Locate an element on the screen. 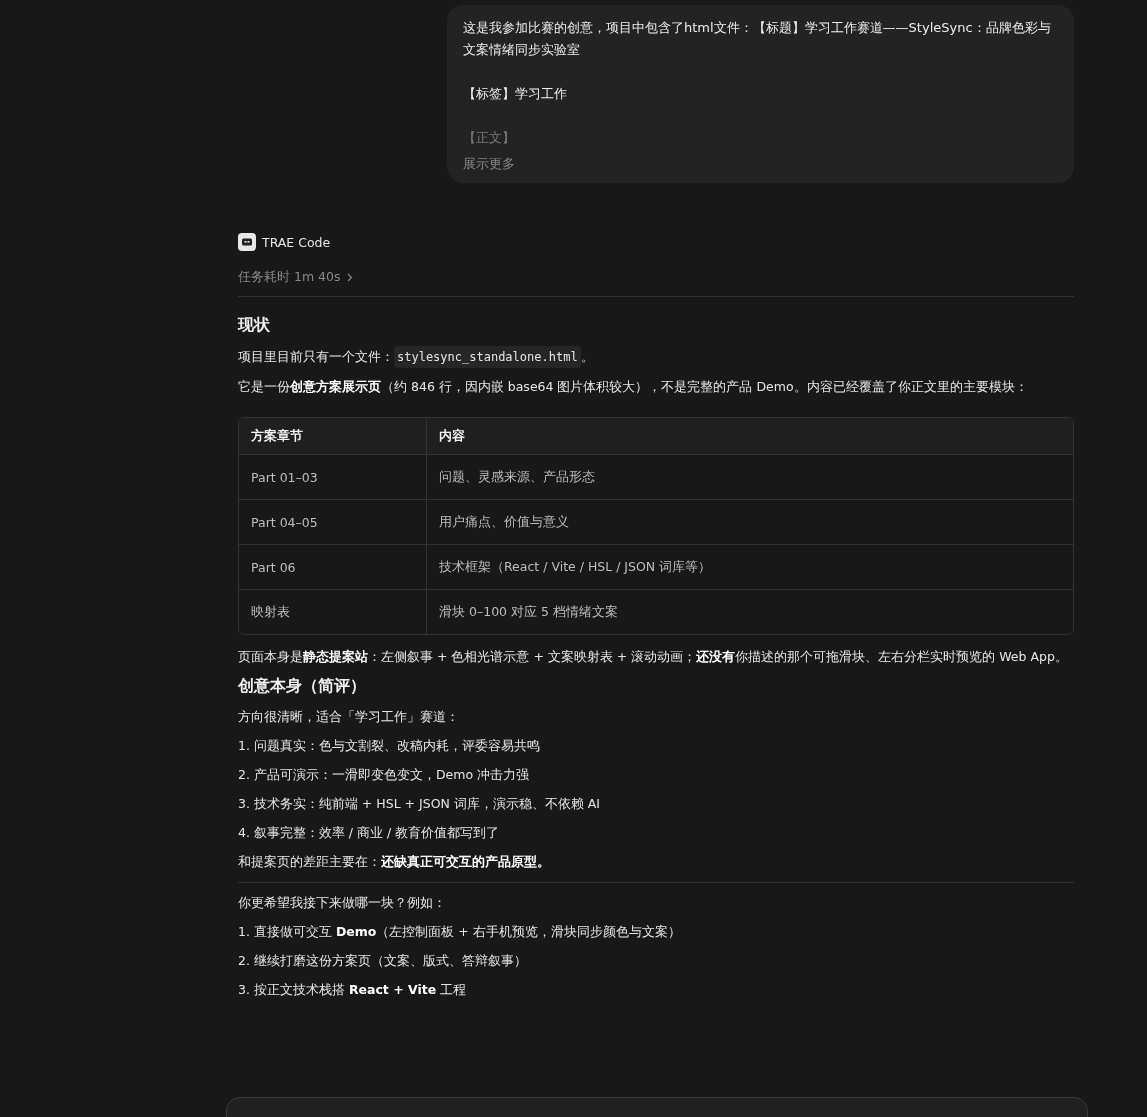  paragraph: 你更希望我接下来做哪一块？例如： is located at coordinates (342, 903).